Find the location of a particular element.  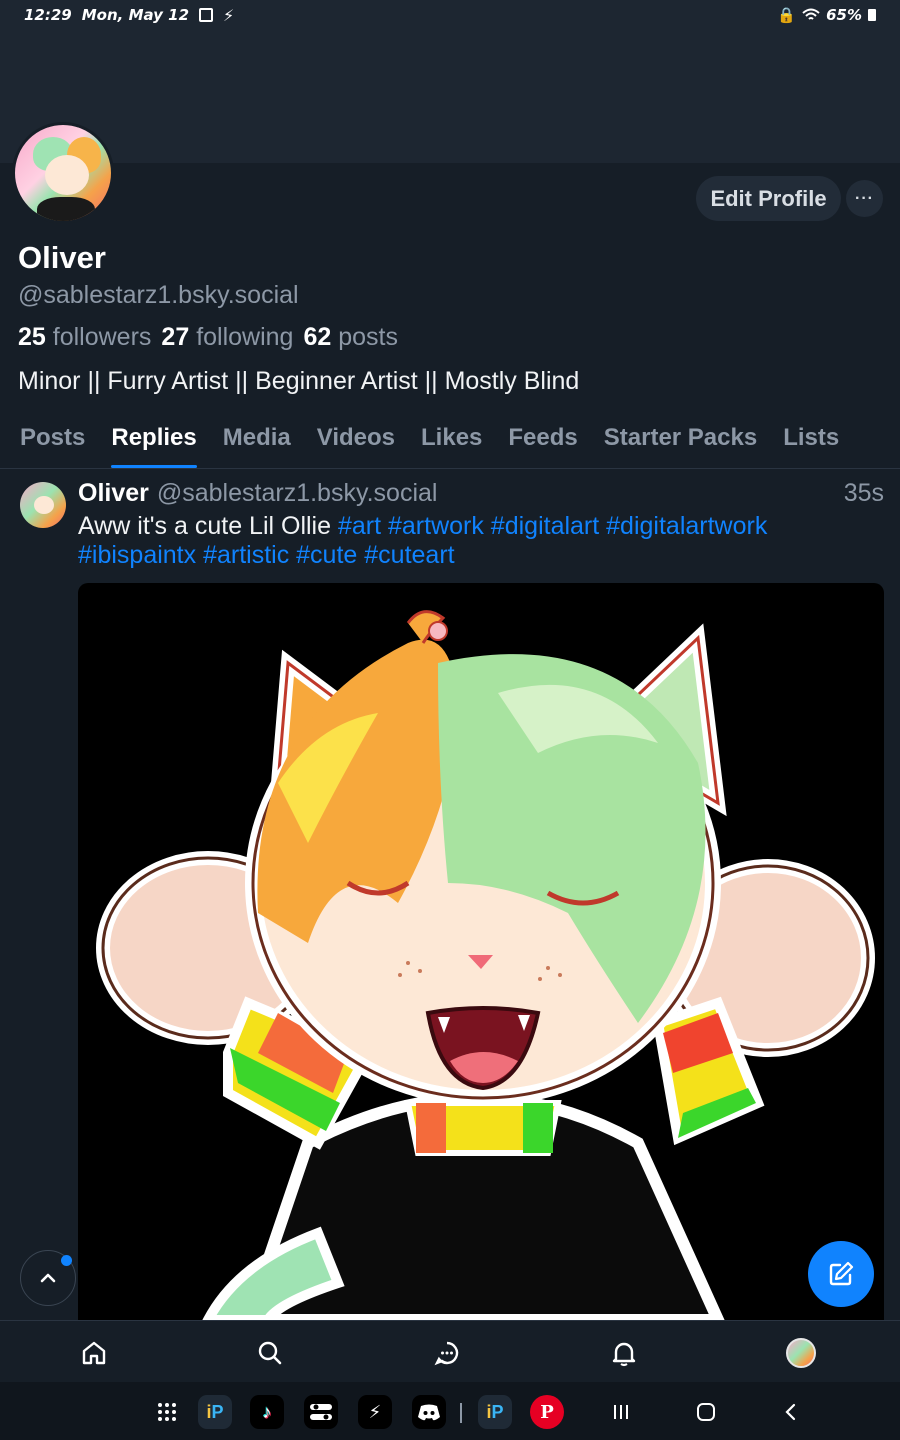

status-time: 12:29 is located at coordinates (48, 15).